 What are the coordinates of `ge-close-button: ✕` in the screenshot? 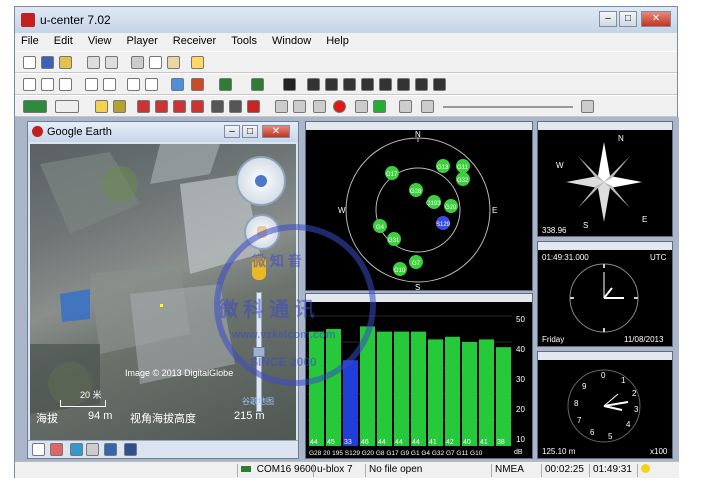 It's located at (276, 131).